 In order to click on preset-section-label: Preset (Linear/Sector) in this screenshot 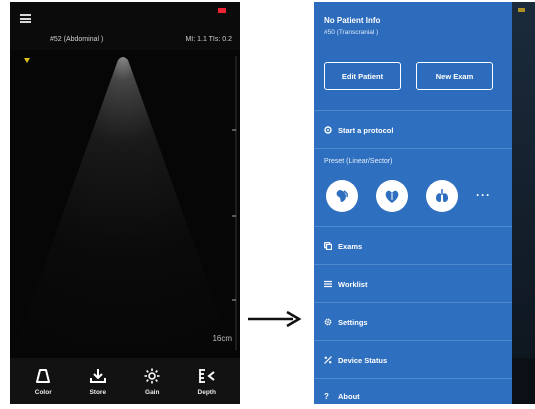, I will do `click(358, 161)`.